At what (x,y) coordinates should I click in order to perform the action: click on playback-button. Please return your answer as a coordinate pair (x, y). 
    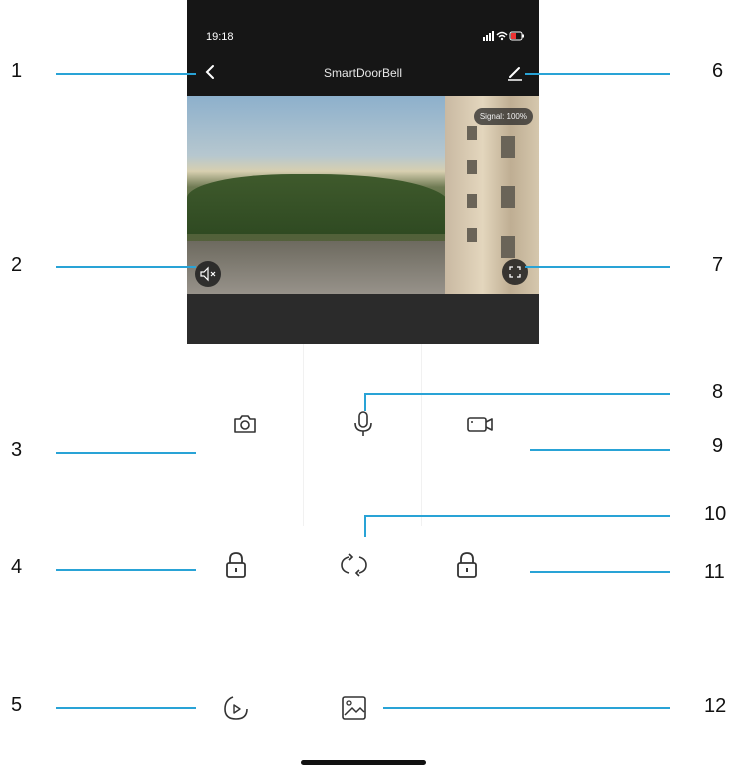
    Looking at the image, I should click on (236, 708).